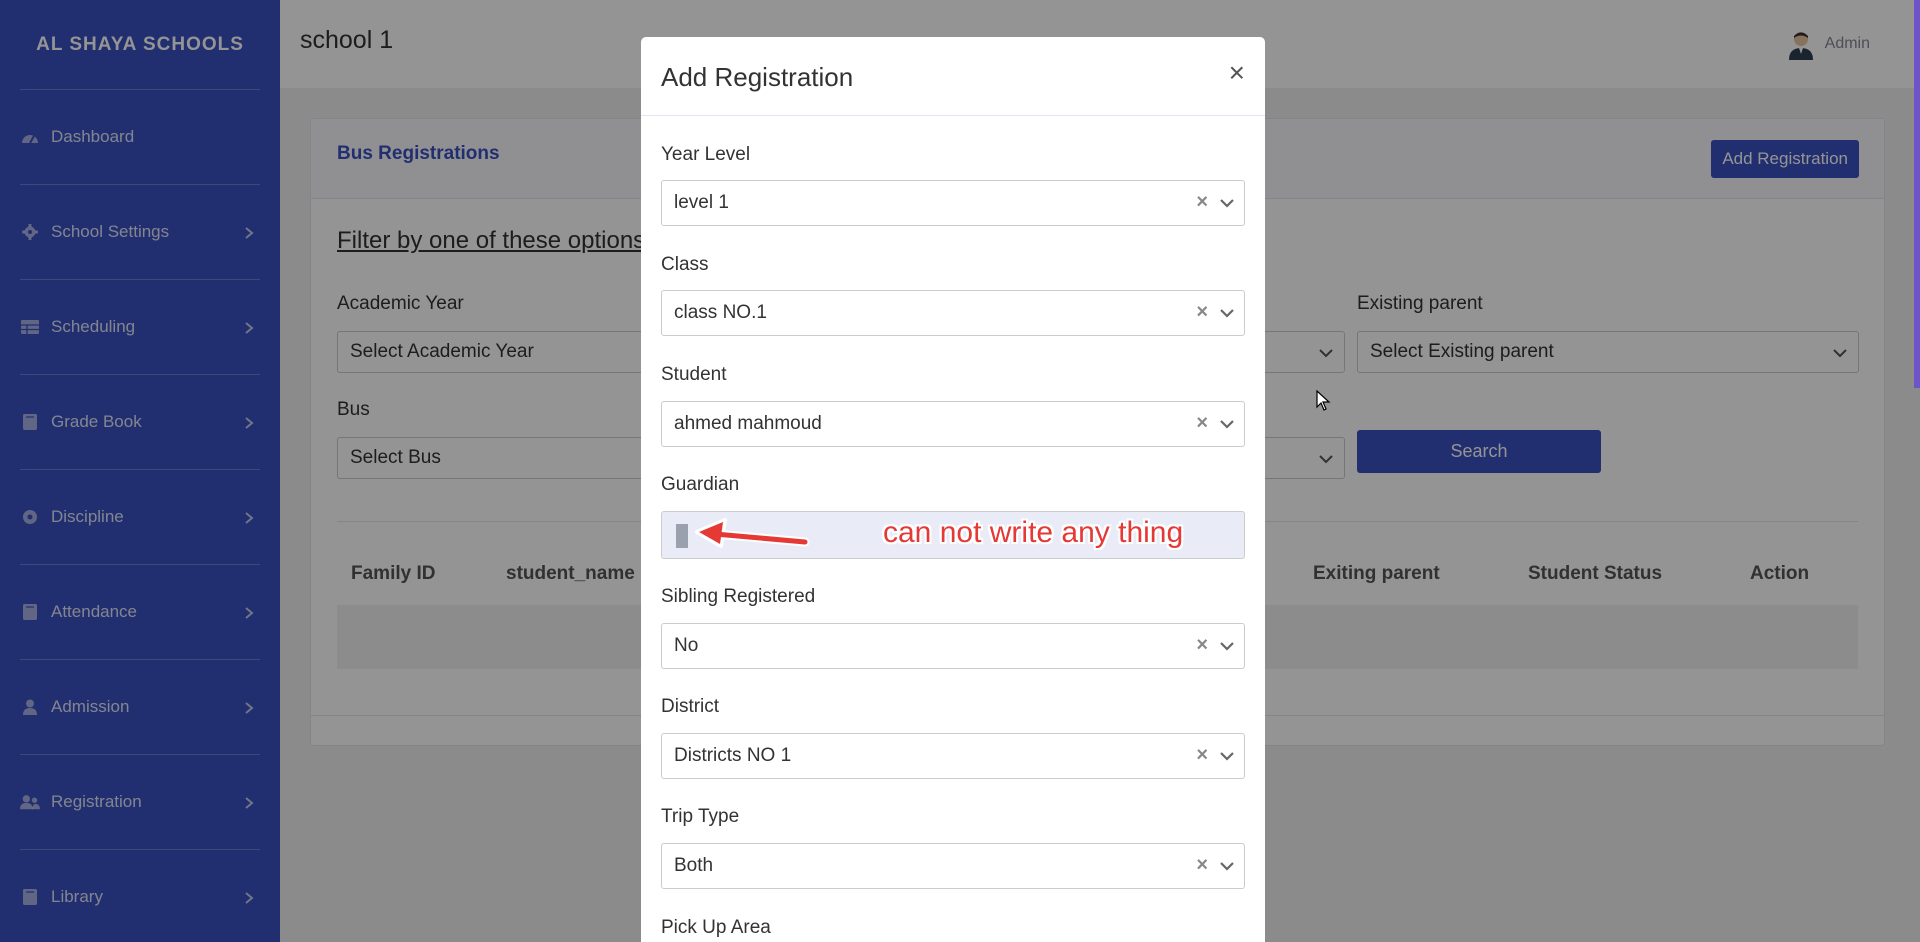  I want to click on pick-up-area-label: Pick Up Area, so click(716, 927).